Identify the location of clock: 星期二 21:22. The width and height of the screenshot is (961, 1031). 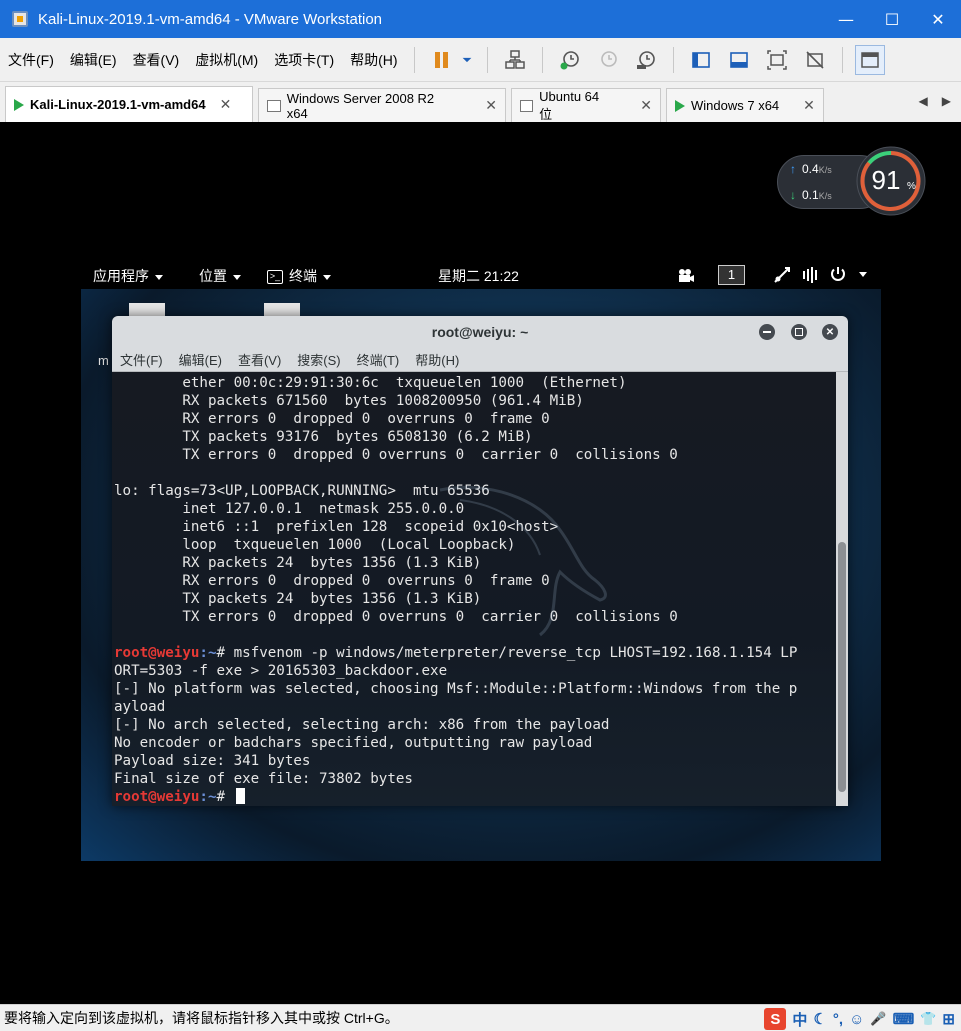
(478, 276).